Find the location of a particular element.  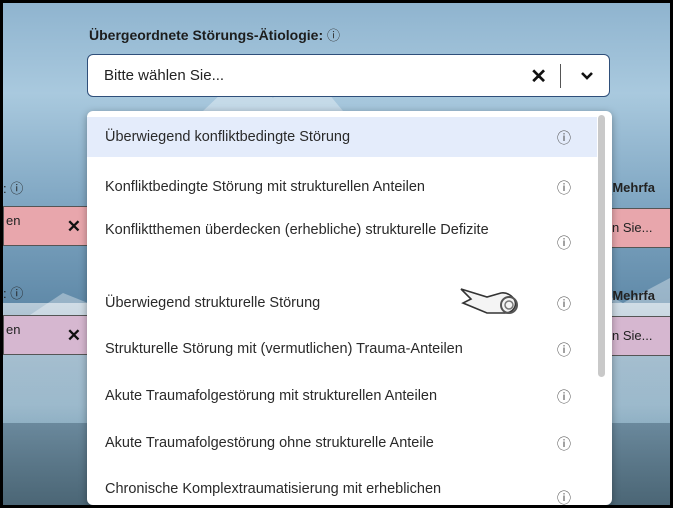

scrollbar-thumb is located at coordinates (601, 246).